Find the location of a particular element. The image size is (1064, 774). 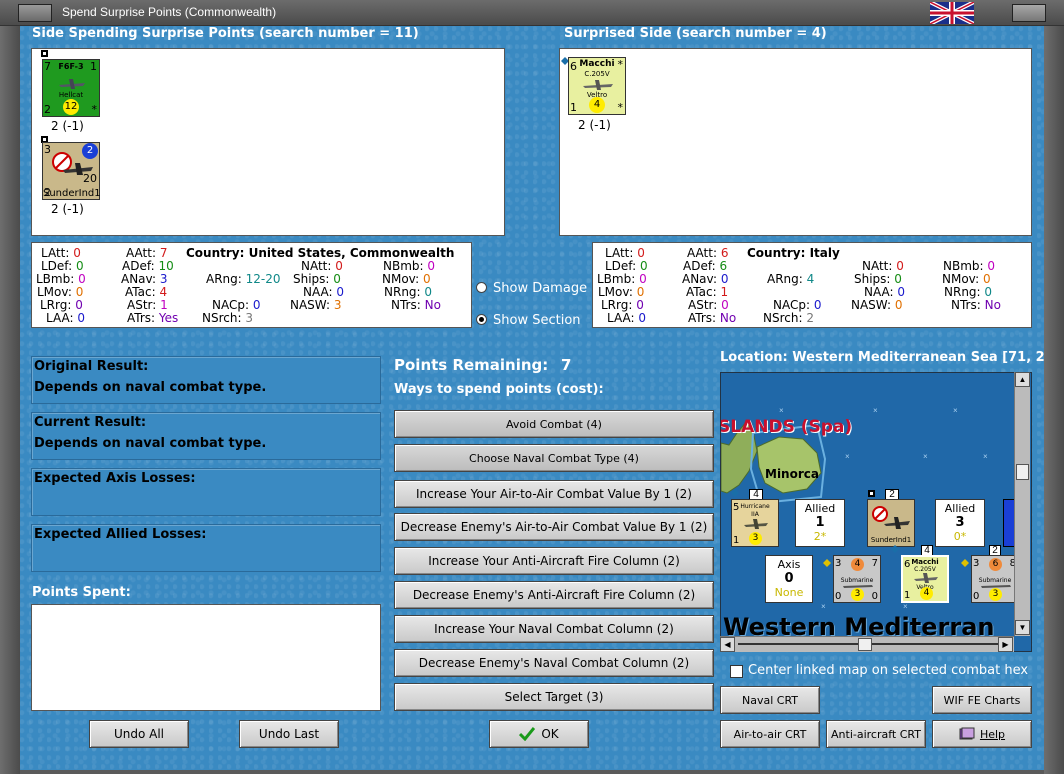

naval-crt-button: Naval CRT is located at coordinates (770, 700).